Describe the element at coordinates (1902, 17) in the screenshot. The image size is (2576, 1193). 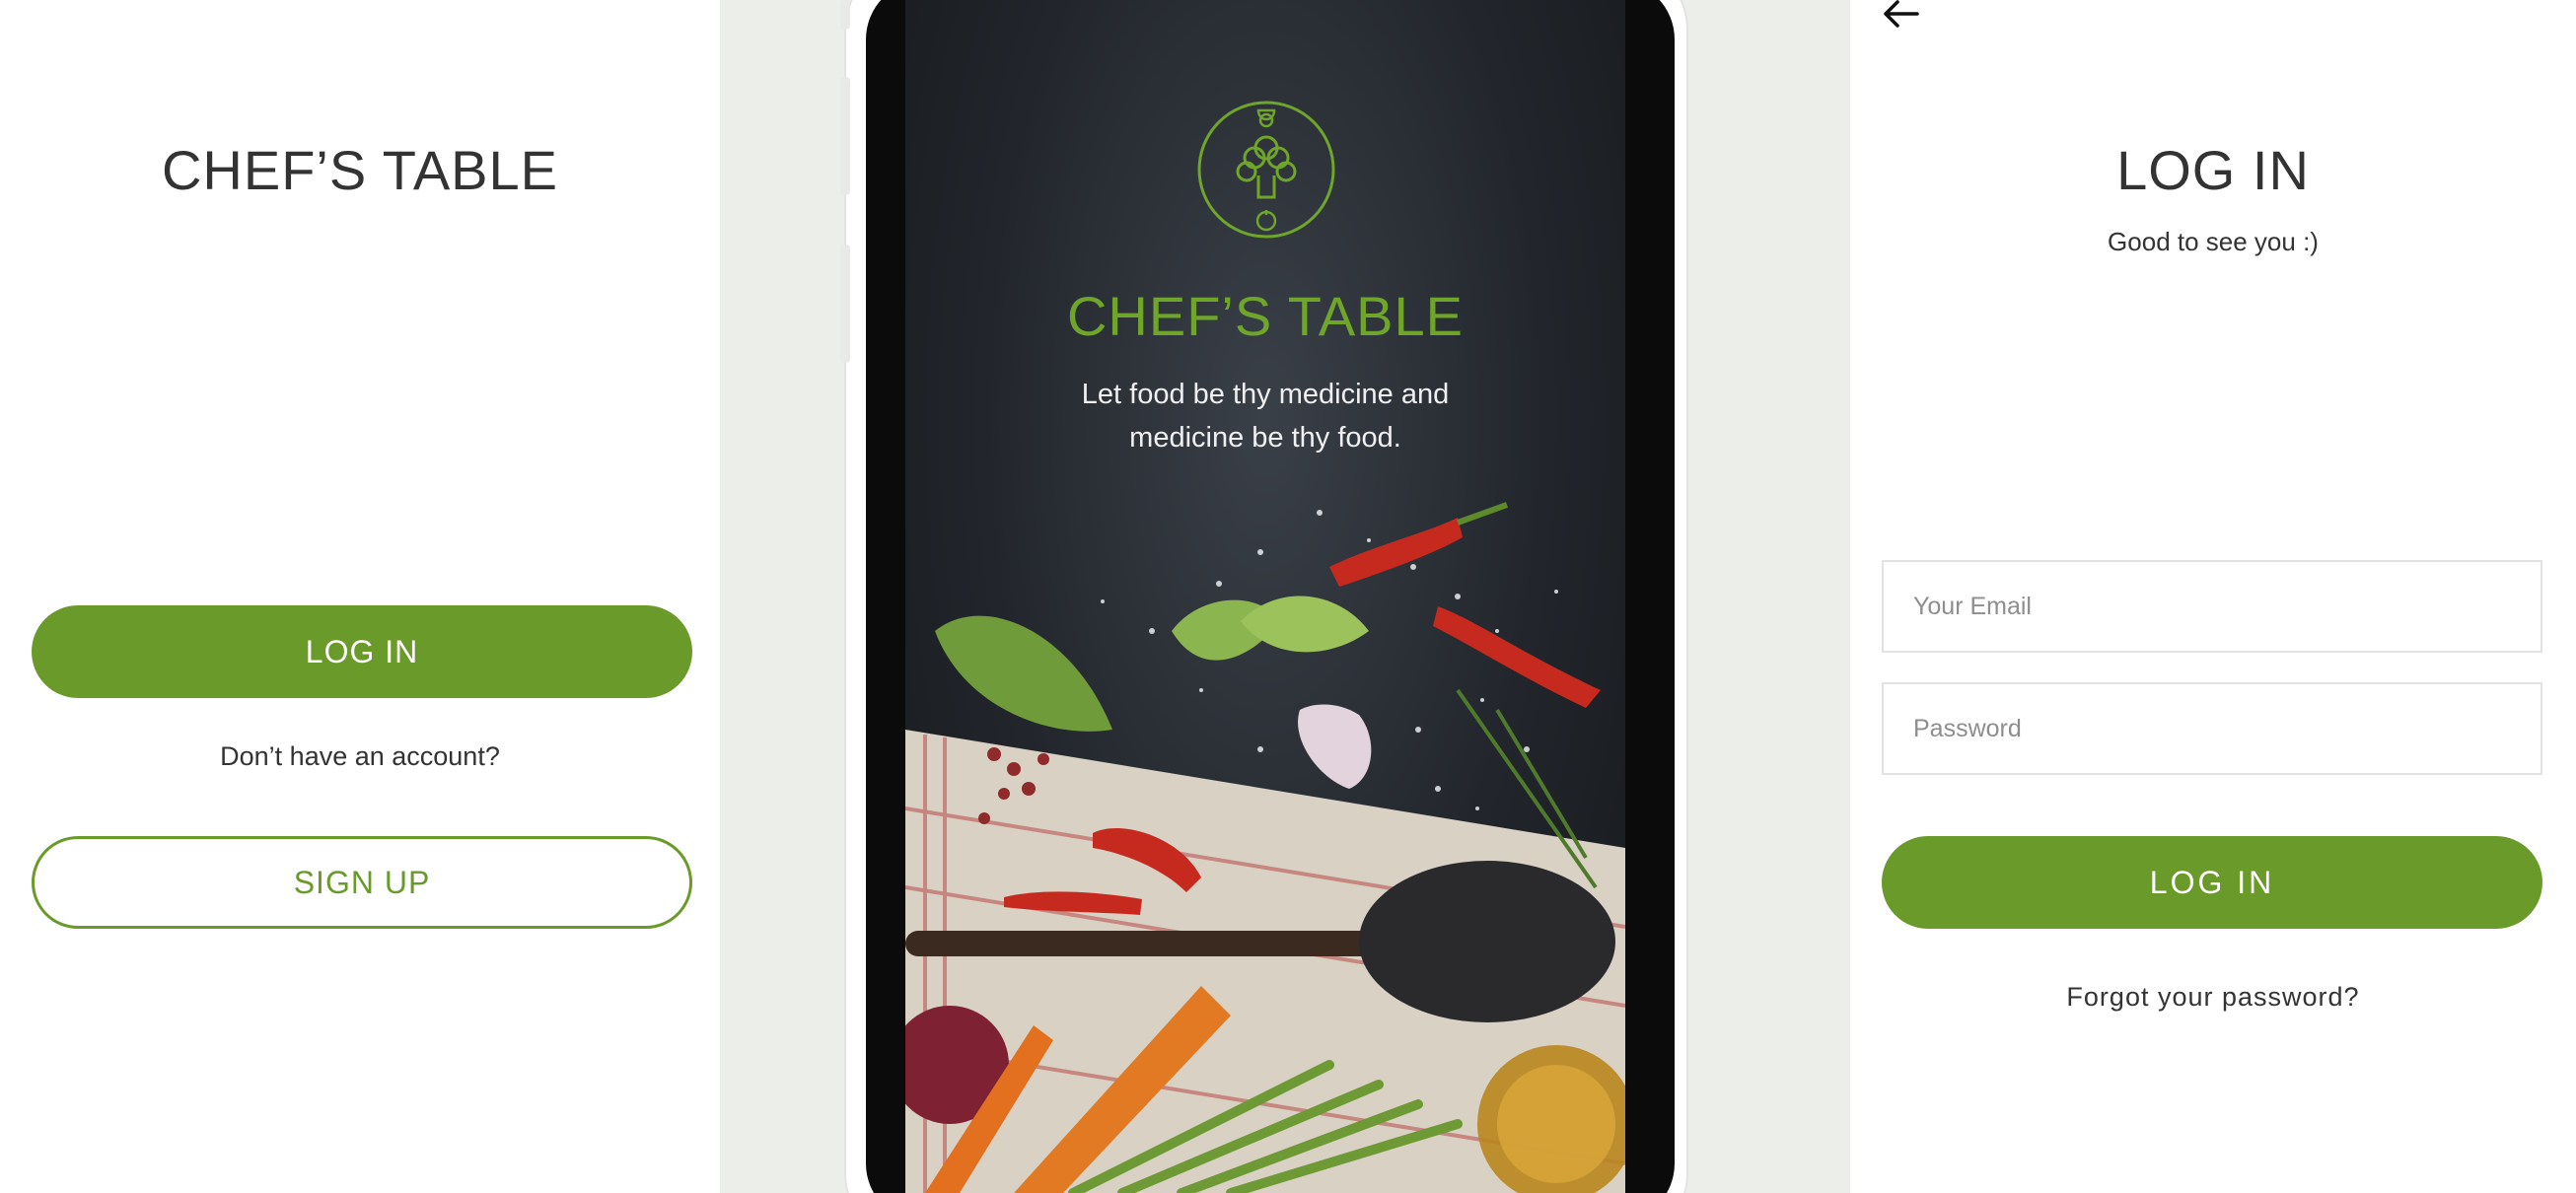
I see `arrow-left-icon` at that location.